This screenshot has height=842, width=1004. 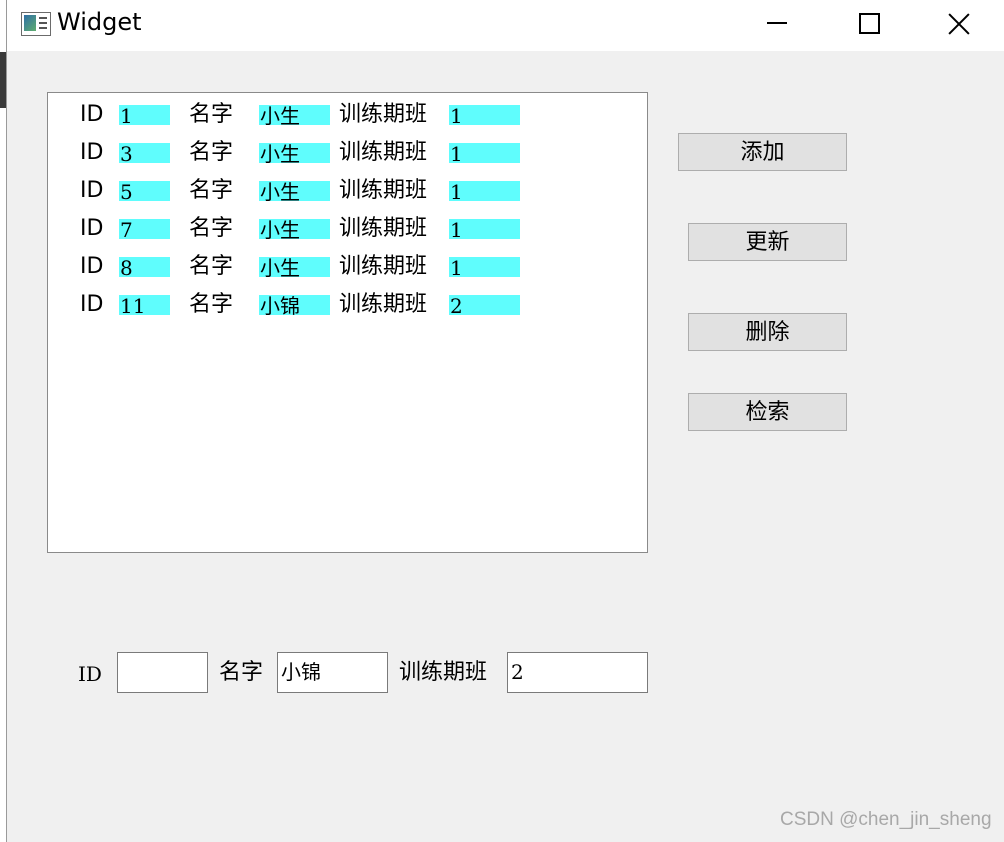 What do you see at coordinates (144, 192) in the screenshot?
I see `id-value: 5` at bounding box center [144, 192].